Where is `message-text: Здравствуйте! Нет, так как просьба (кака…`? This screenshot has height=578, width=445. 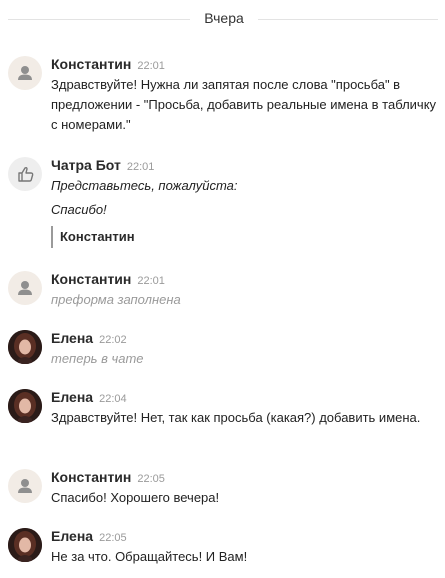 message-text: Здравствуйте! Нет, так как просьба (кака… is located at coordinates (236, 417).